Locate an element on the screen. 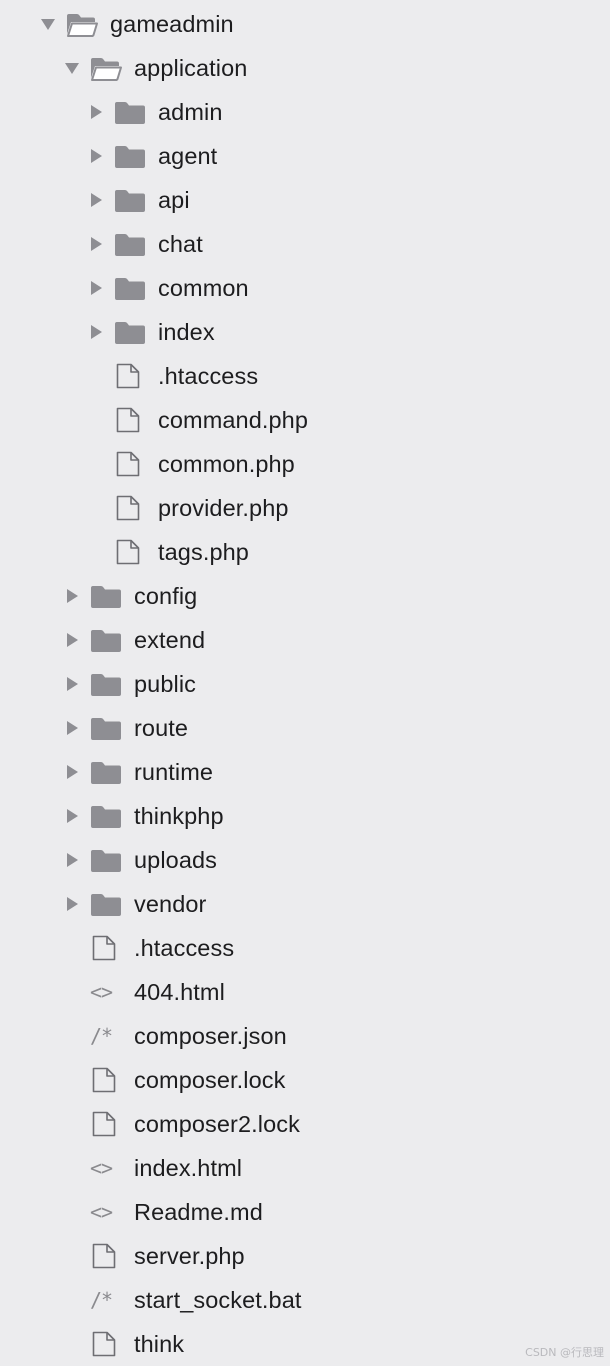 The width and height of the screenshot is (610, 1366). tree-folder-row: admin is located at coordinates (305, 112).